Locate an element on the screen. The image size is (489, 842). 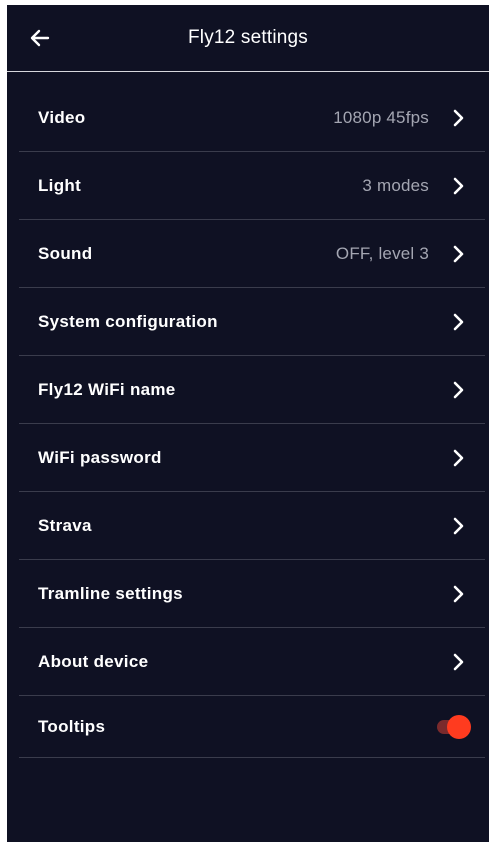
settings-row-sound: Sound OFF, level 3 is located at coordinates (252, 254).